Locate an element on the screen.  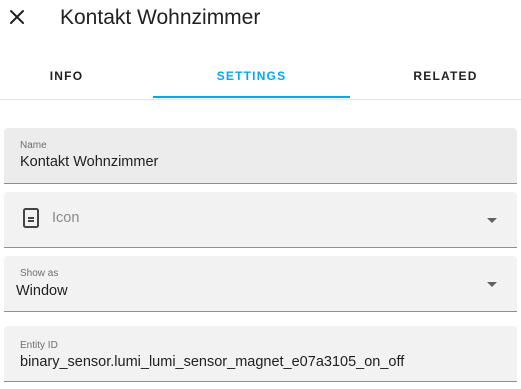
name-field-value: Kontakt Wohnzimmer is located at coordinates (89, 162).